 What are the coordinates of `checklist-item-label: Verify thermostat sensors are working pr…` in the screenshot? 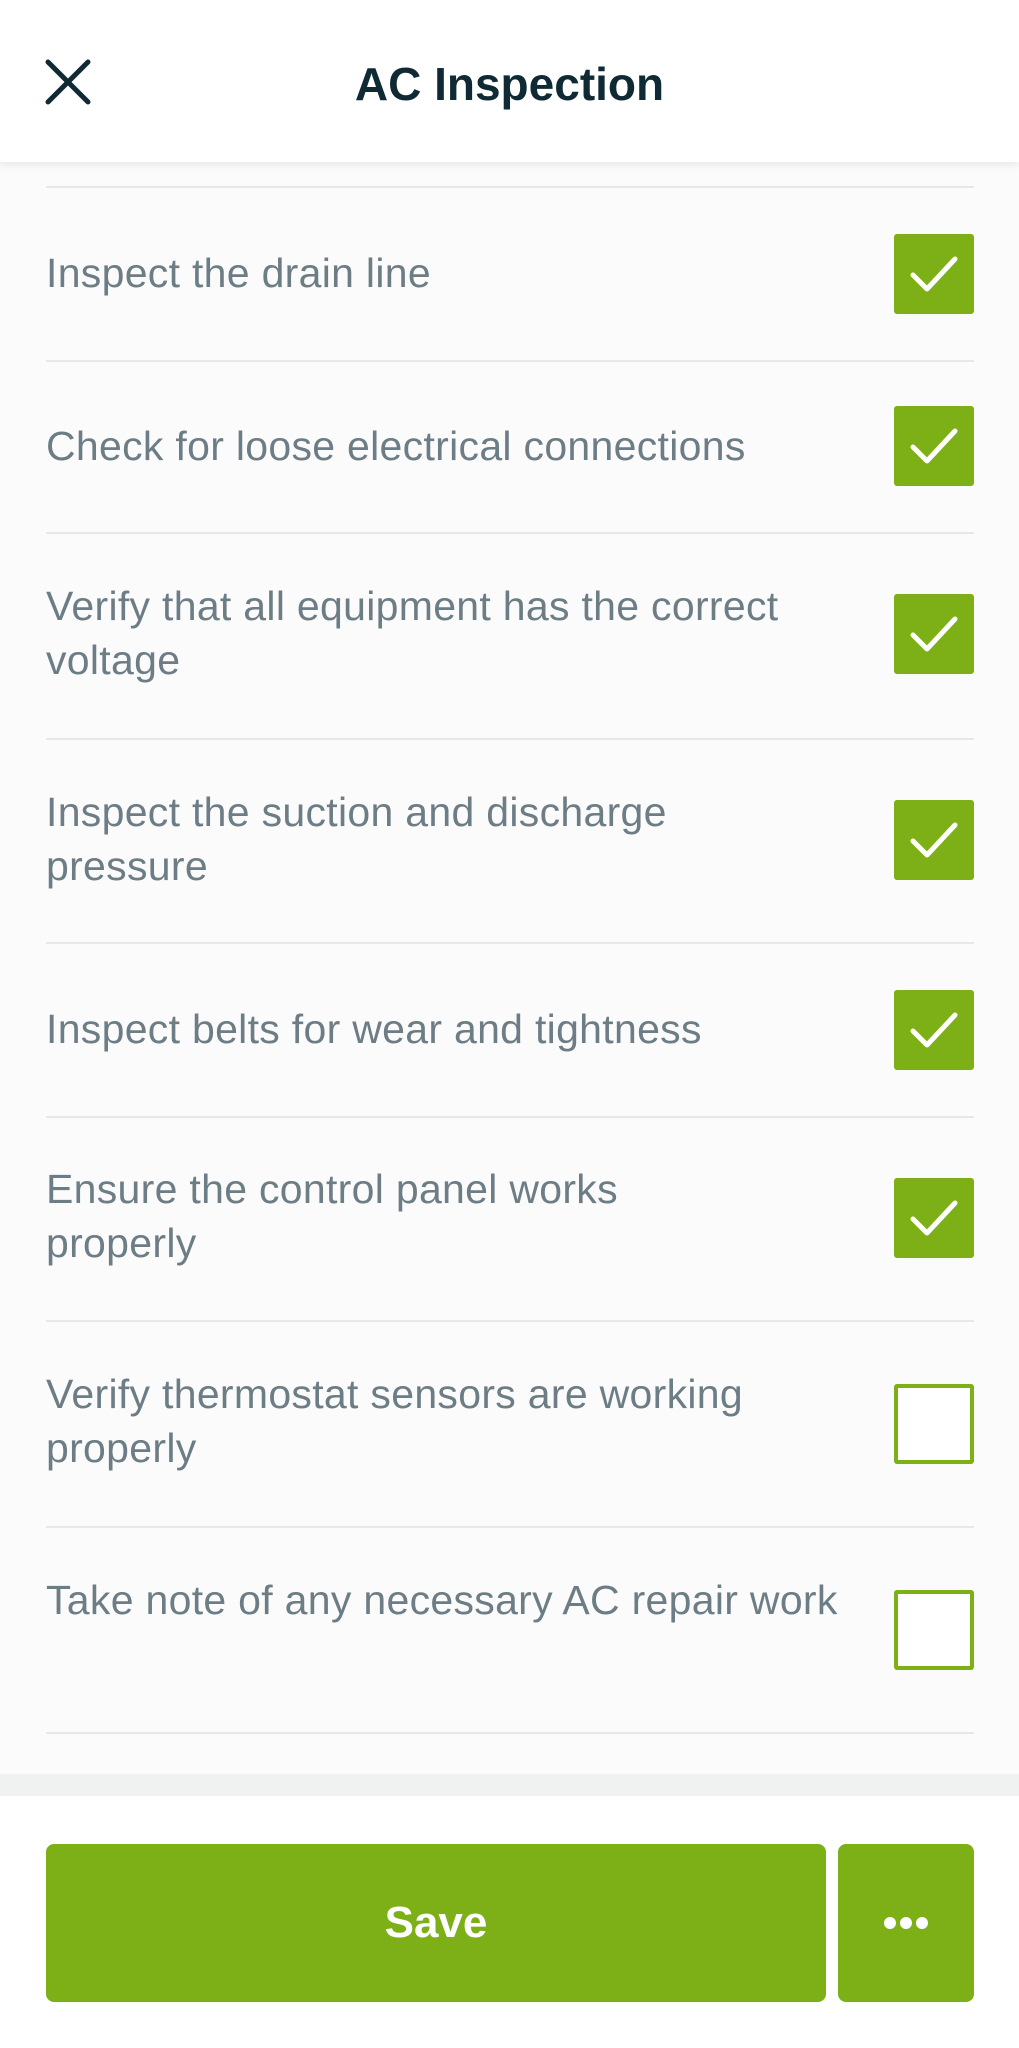 It's located at (394, 1421).